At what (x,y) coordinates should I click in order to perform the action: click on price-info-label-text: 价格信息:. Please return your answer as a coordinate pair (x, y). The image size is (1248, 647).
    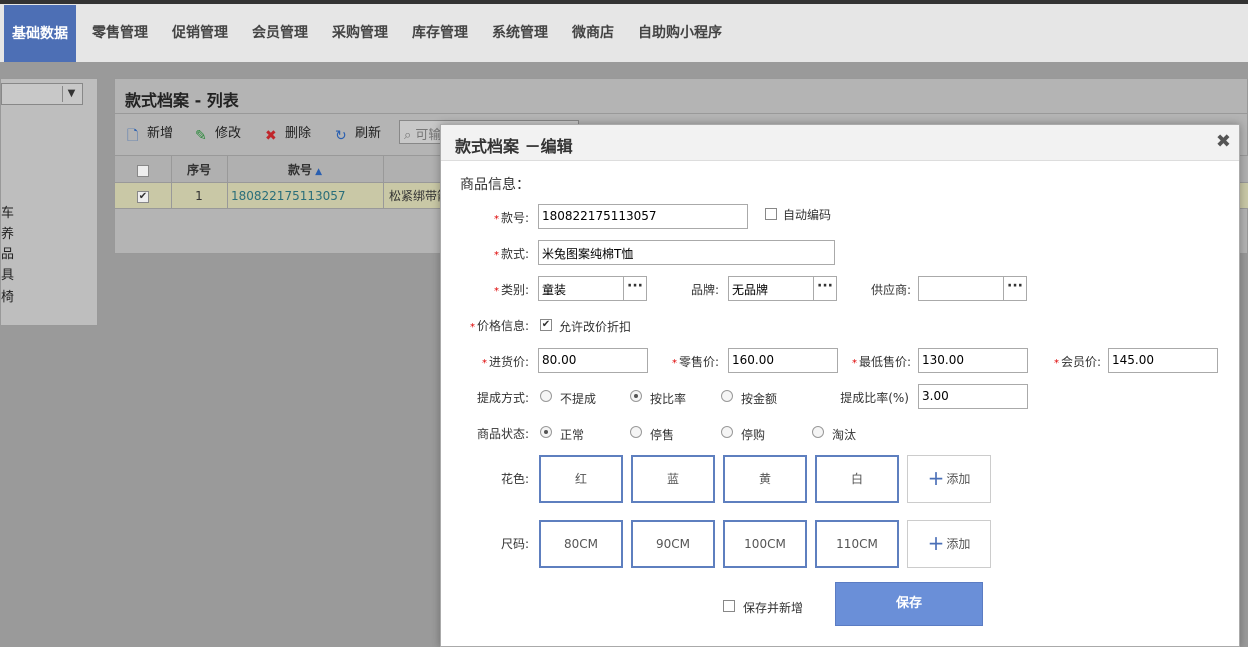
    Looking at the image, I should click on (502, 326).